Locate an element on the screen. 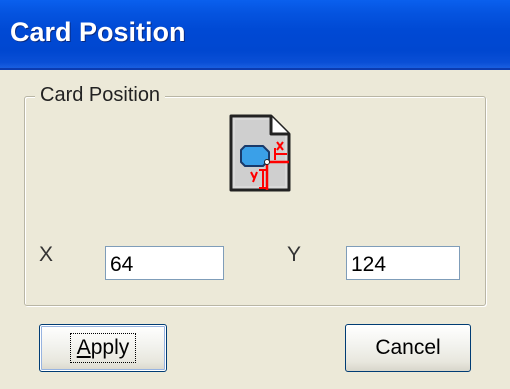  apply-label-rest: pply is located at coordinates (110, 347).